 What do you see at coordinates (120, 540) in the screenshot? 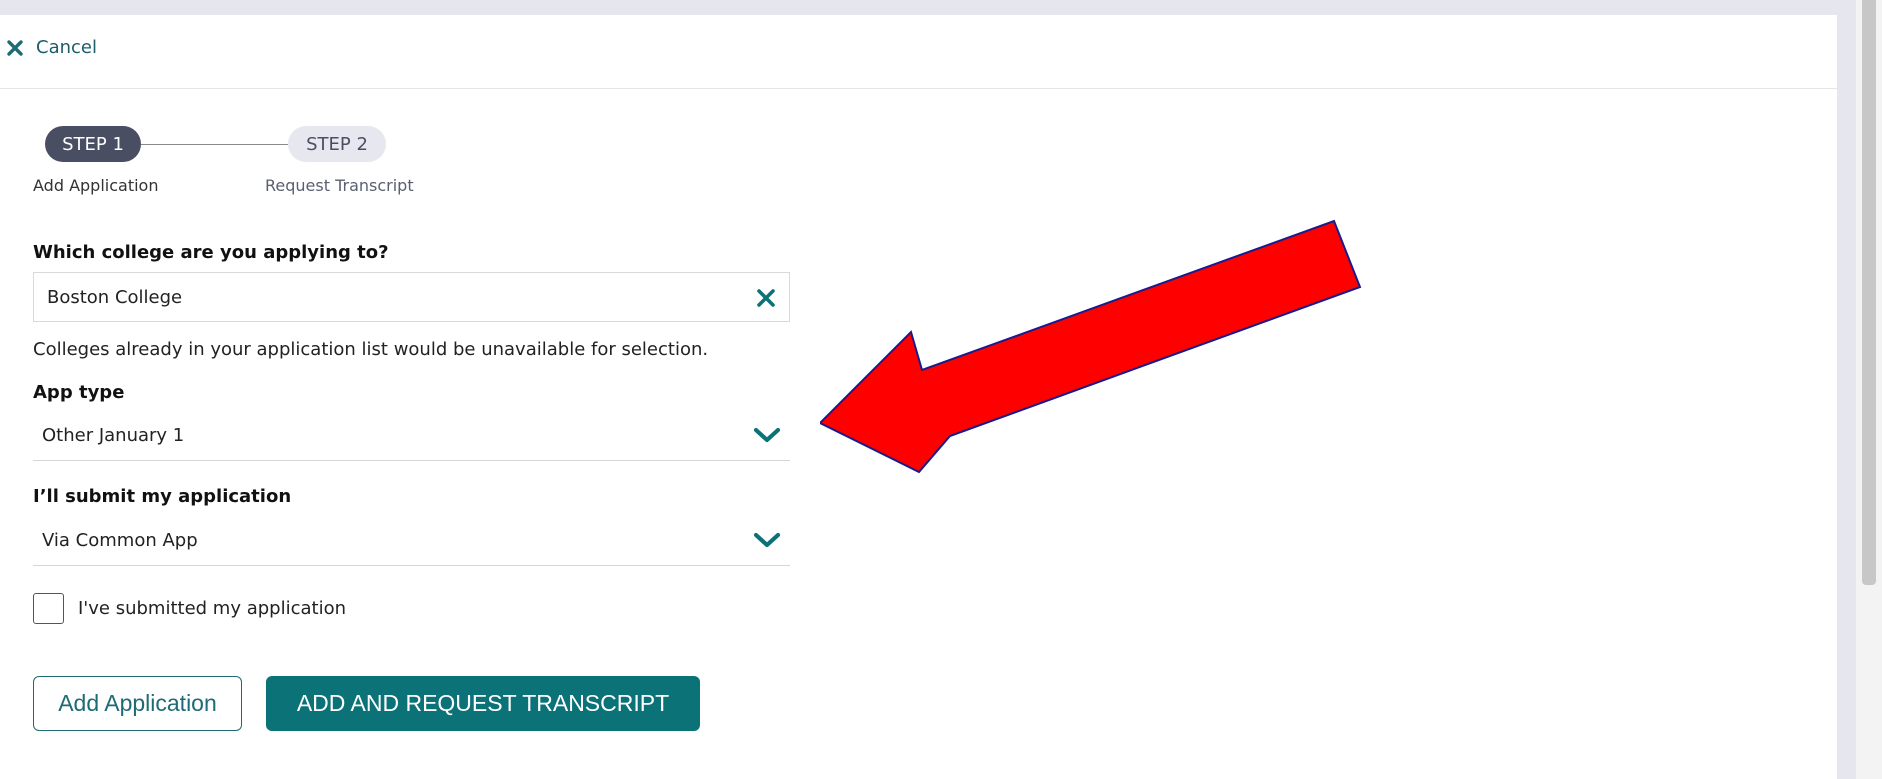
I see `submit-via-value: Via Common App` at bounding box center [120, 540].